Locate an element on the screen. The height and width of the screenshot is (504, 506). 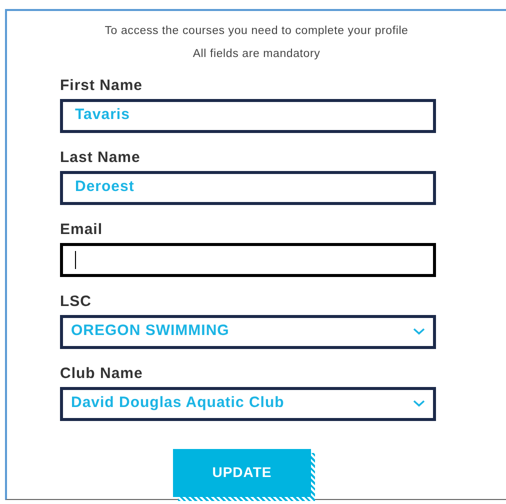
field-label: Club Name is located at coordinates (102, 373).